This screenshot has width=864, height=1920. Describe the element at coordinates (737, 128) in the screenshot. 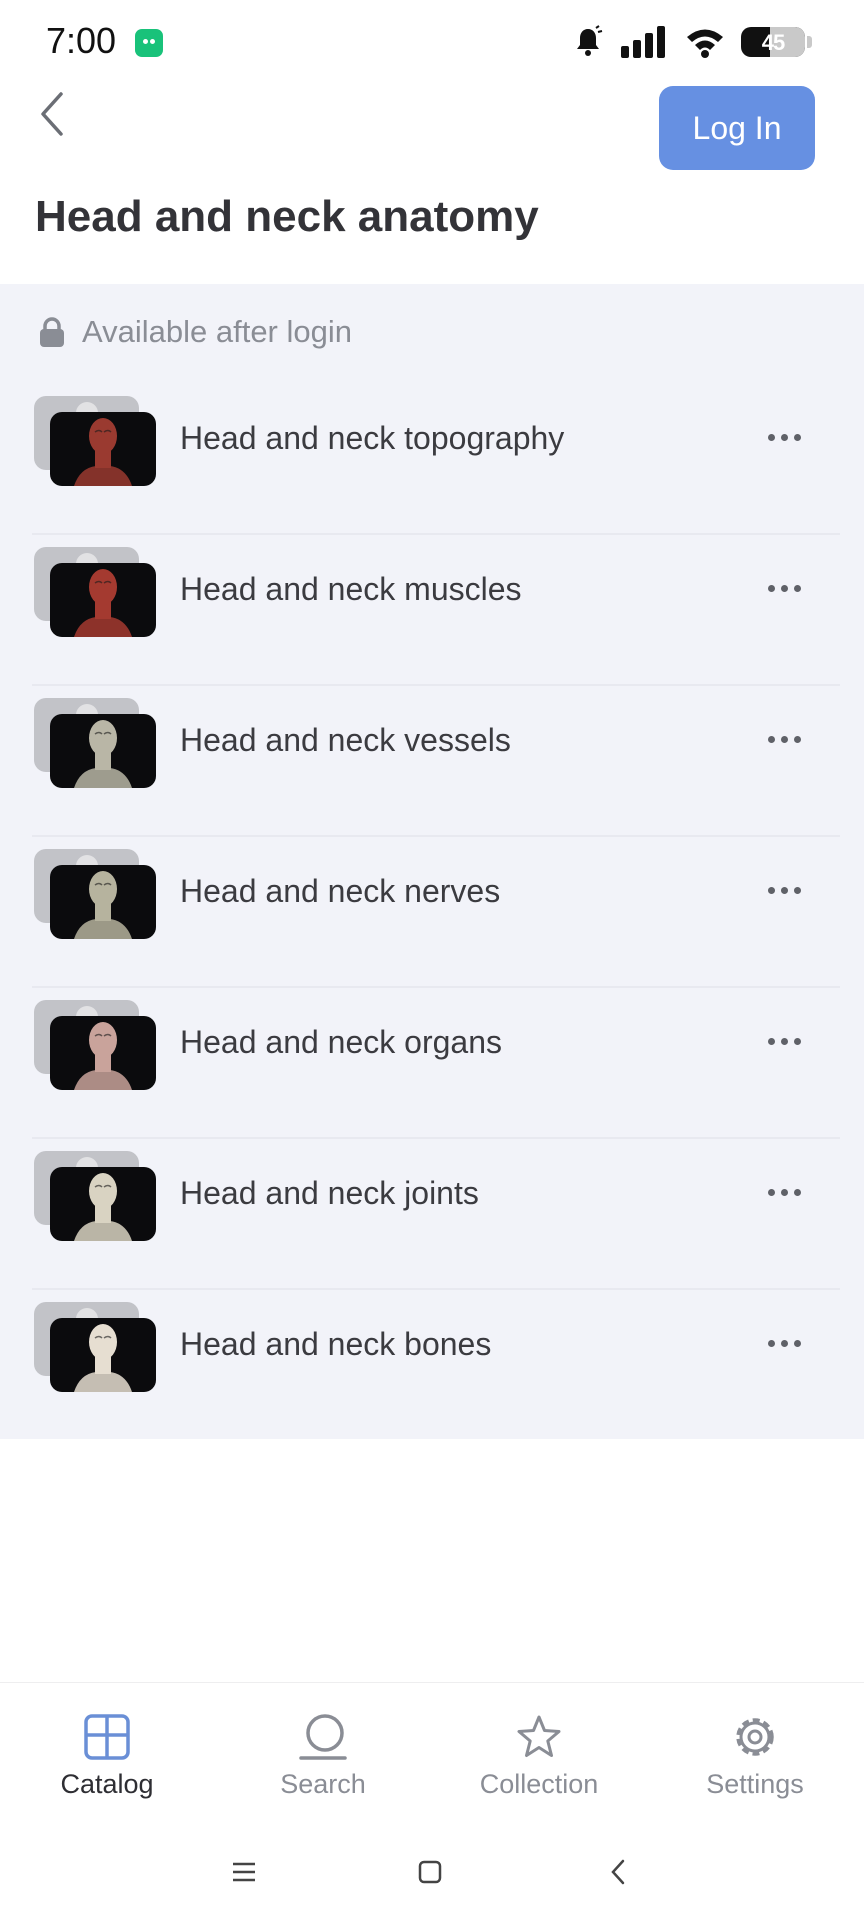

I see `login-button: Log In` at that location.